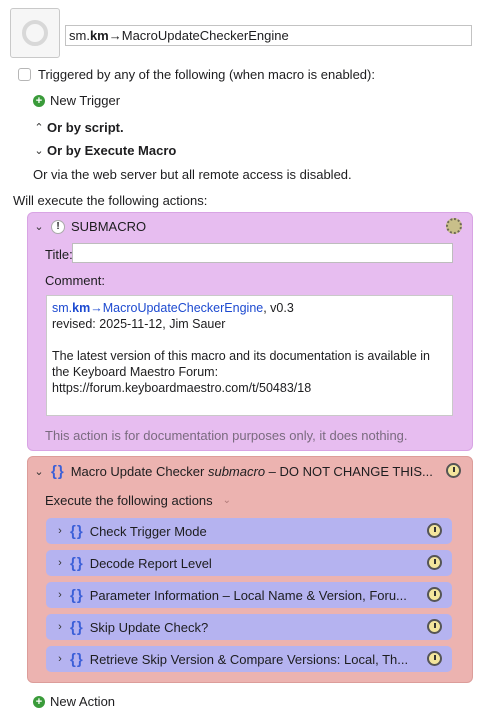 The image size is (483, 717). What do you see at coordinates (139, 324) in the screenshot?
I see `comment-revised: revised: 2025-11-12, Jim Sauer` at bounding box center [139, 324].